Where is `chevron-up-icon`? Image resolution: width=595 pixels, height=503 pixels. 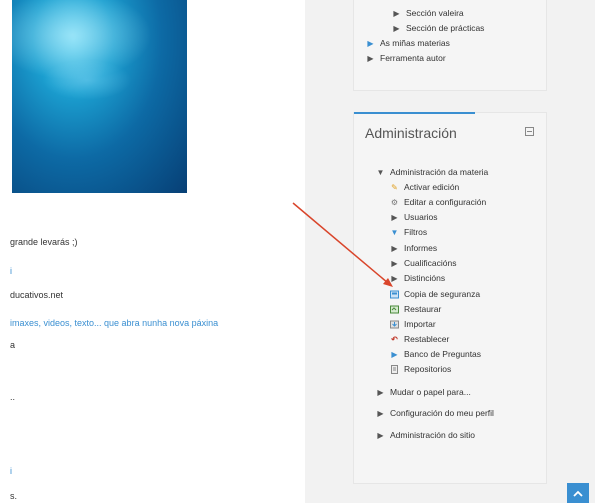 chevron-up-icon is located at coordinates (578, 493).